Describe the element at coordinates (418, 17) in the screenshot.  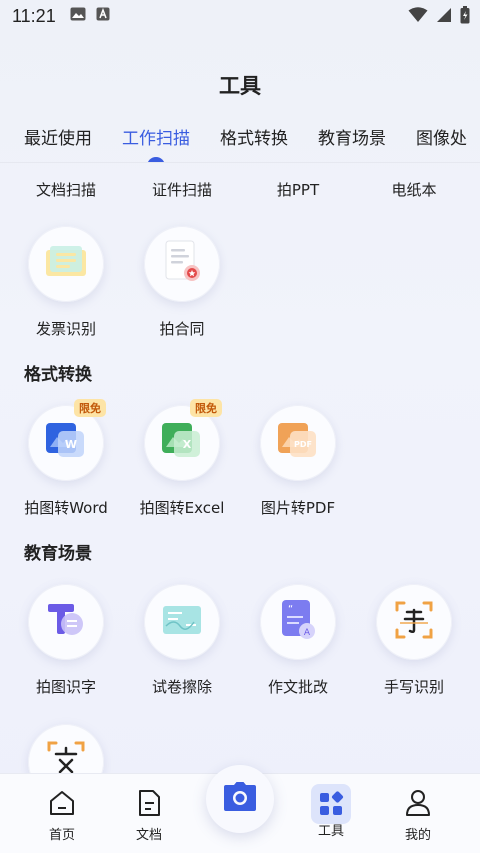
I see `wifi-icon` at that location.